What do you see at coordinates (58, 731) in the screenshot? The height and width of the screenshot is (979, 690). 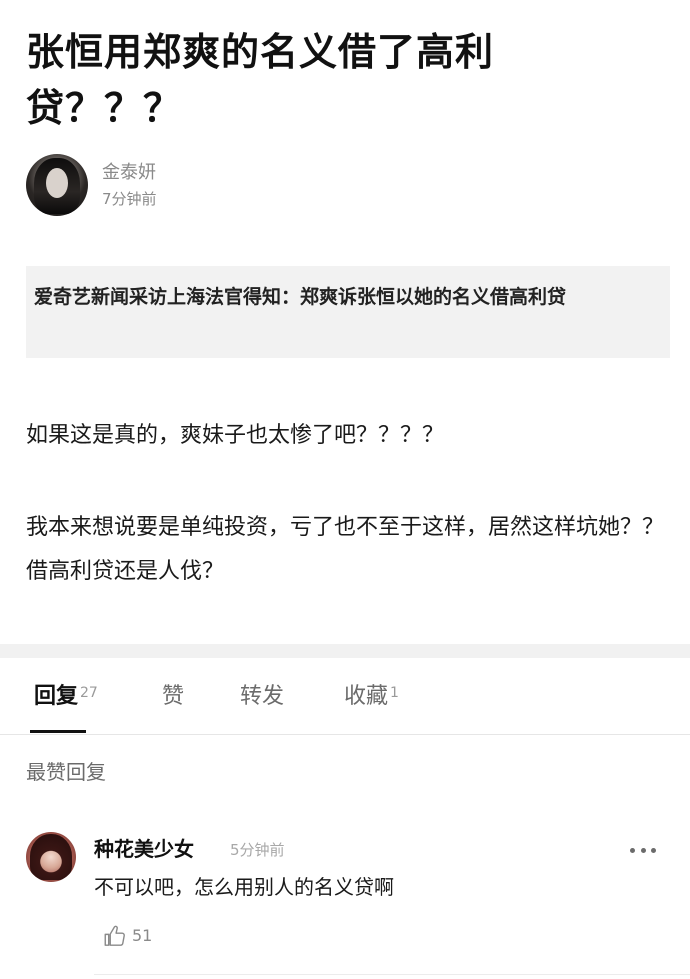 I see `active-tab-indicator` at bounding box center [58, 731].